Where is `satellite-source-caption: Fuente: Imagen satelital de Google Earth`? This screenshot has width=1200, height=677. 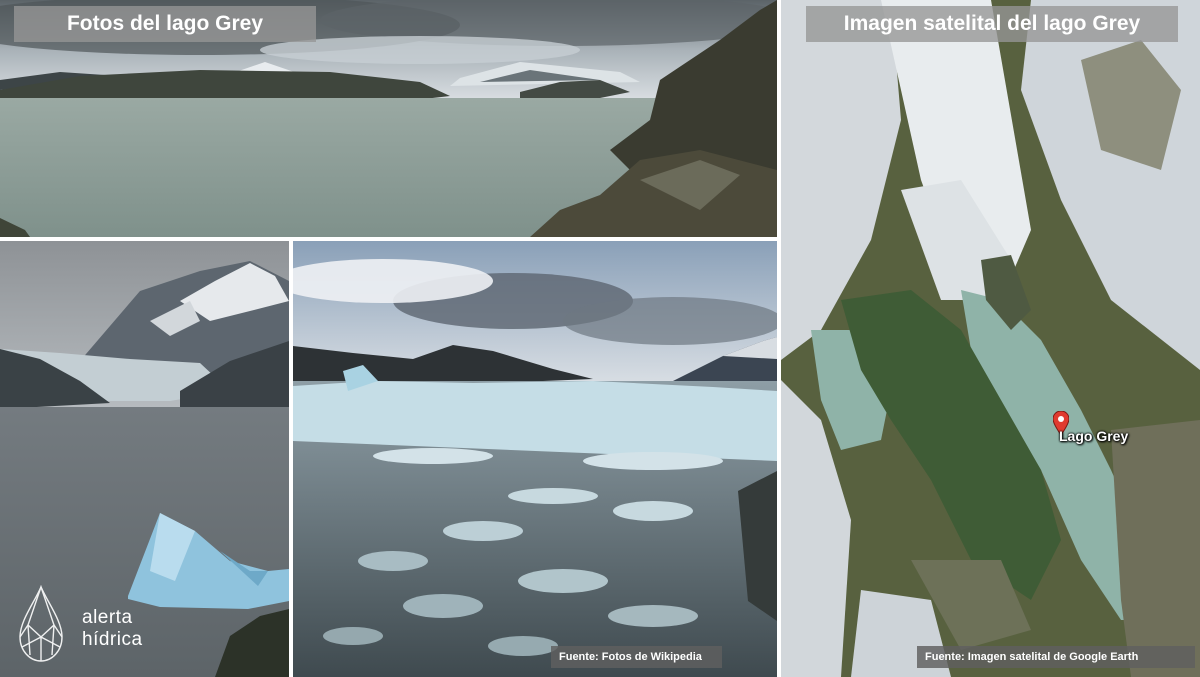 satellite-source-caption: Fuente: Imagen satelital de Google Earth is located at coordinates (1056, 657).